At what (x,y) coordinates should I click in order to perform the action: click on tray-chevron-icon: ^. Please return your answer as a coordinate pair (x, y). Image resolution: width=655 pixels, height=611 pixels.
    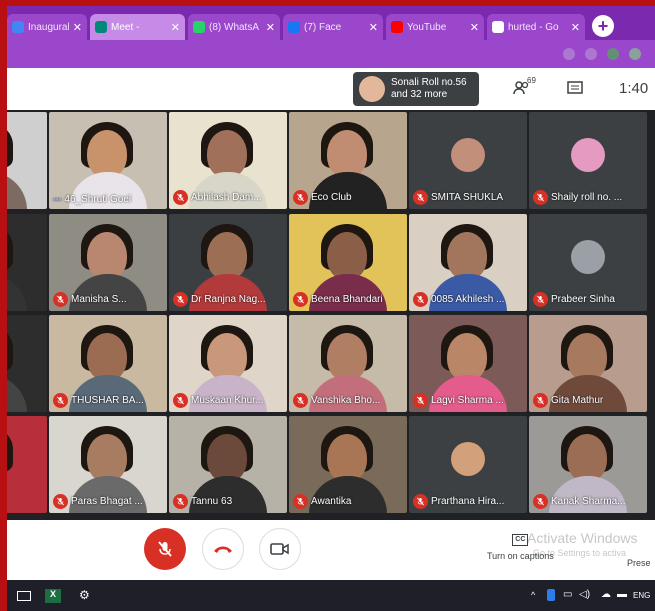
    Looking at the image, I should click on (533, 595).